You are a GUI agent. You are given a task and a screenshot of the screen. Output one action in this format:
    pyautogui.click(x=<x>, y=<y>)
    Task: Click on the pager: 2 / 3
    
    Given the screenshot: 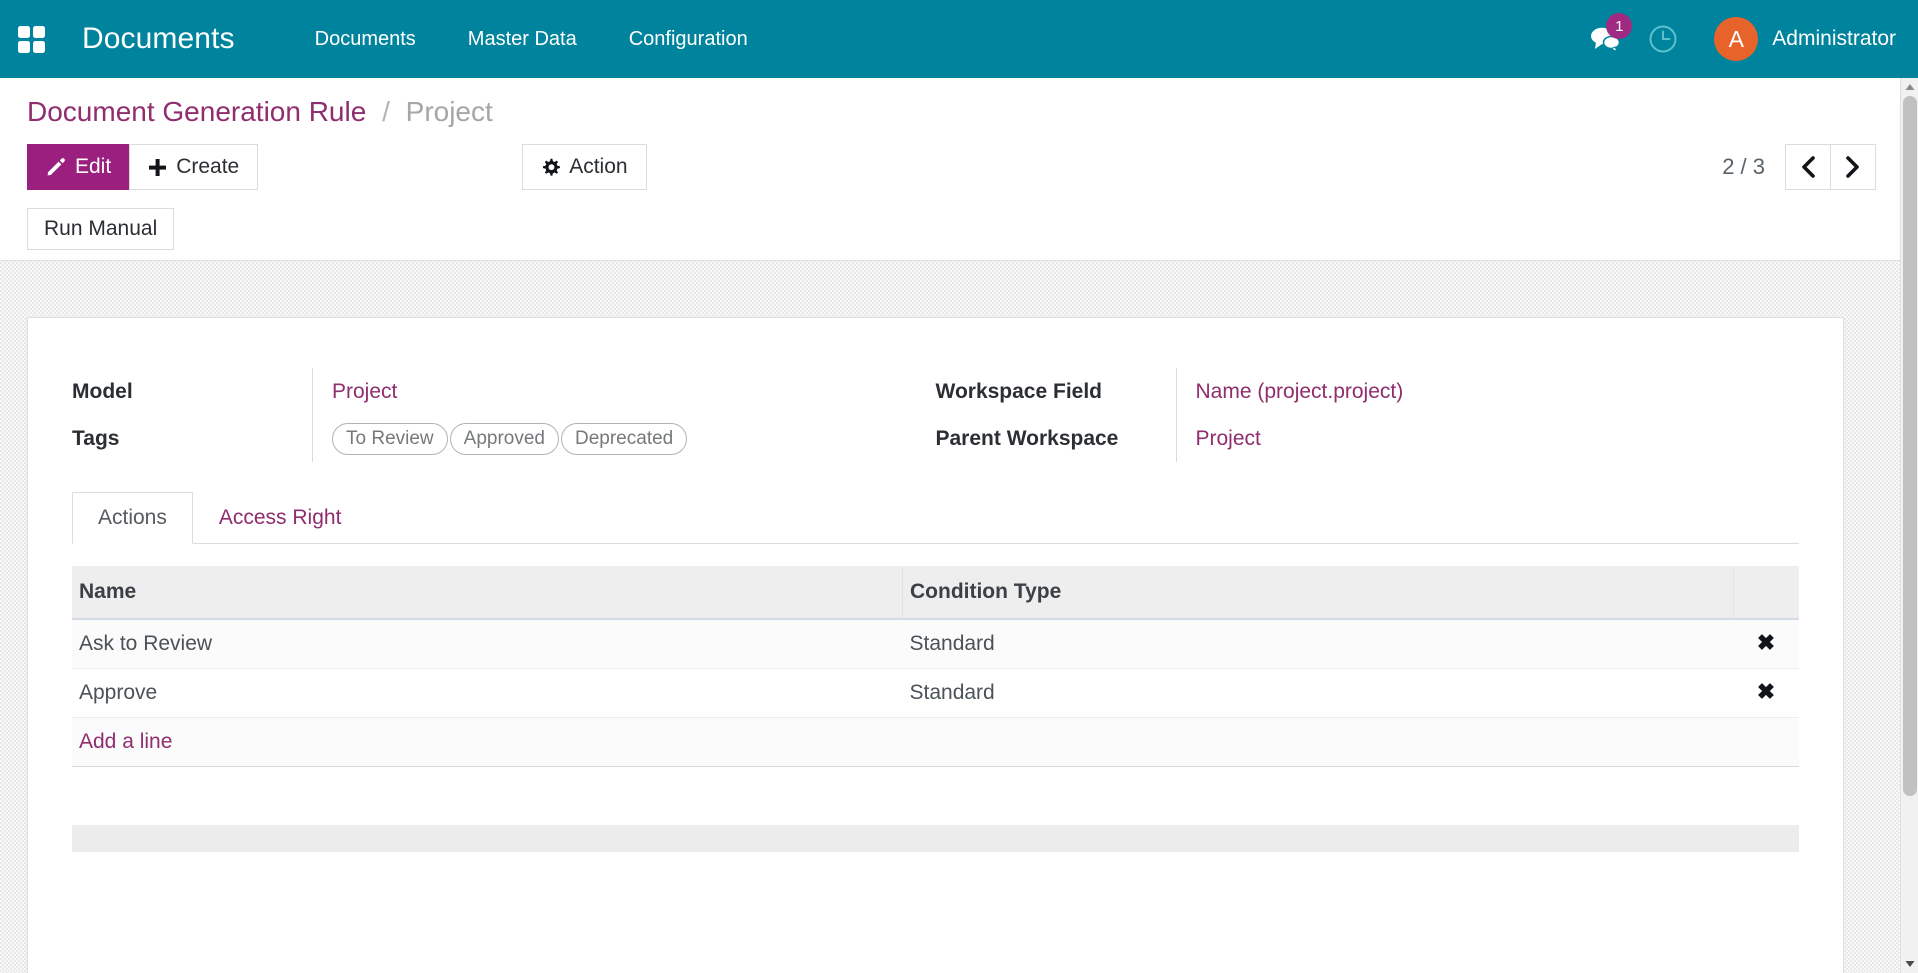 What is the action you would take?
    pyautogui.click(x=1799, y=167)
    